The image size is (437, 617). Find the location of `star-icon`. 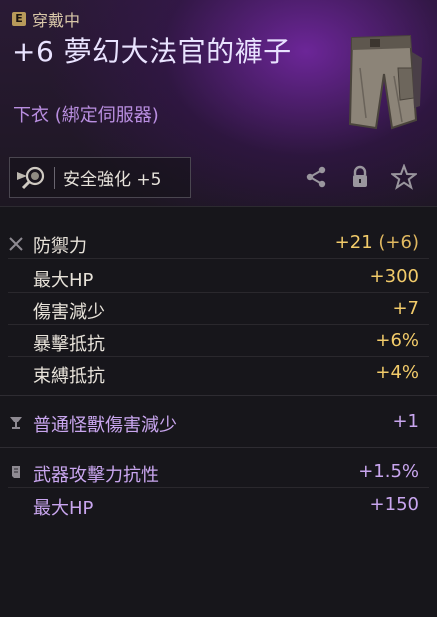

star-icon is located at coordinates (404, 177).